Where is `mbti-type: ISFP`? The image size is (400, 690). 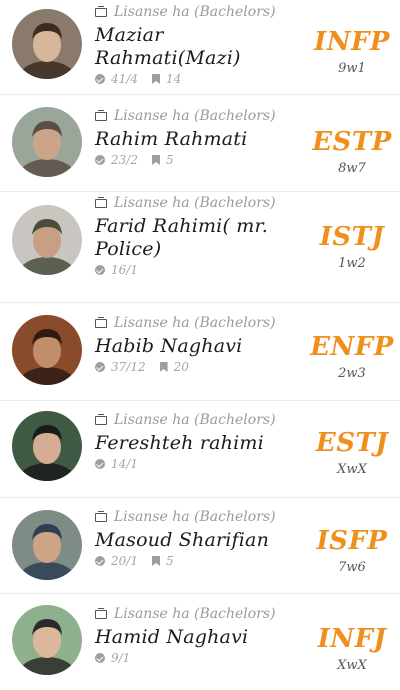 mbti-type: ISFP is located at coordinates (352, 541).